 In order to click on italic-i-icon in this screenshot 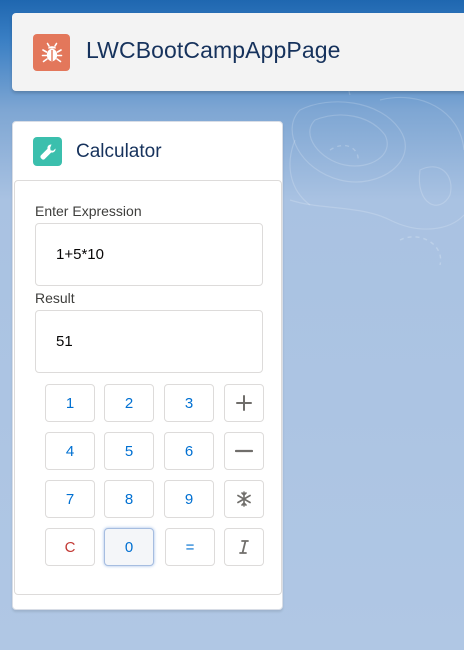, I will do `click(244, 547)`.